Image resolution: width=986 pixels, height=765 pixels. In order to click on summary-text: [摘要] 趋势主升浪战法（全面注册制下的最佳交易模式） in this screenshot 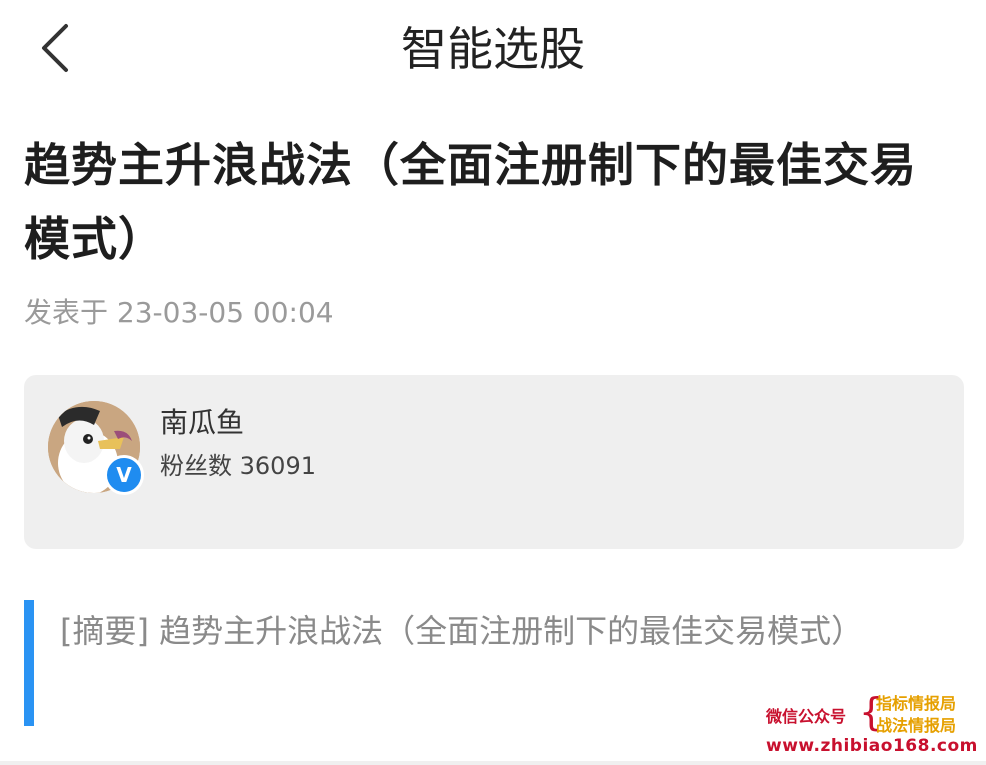, I will do `click(462, 631)`.